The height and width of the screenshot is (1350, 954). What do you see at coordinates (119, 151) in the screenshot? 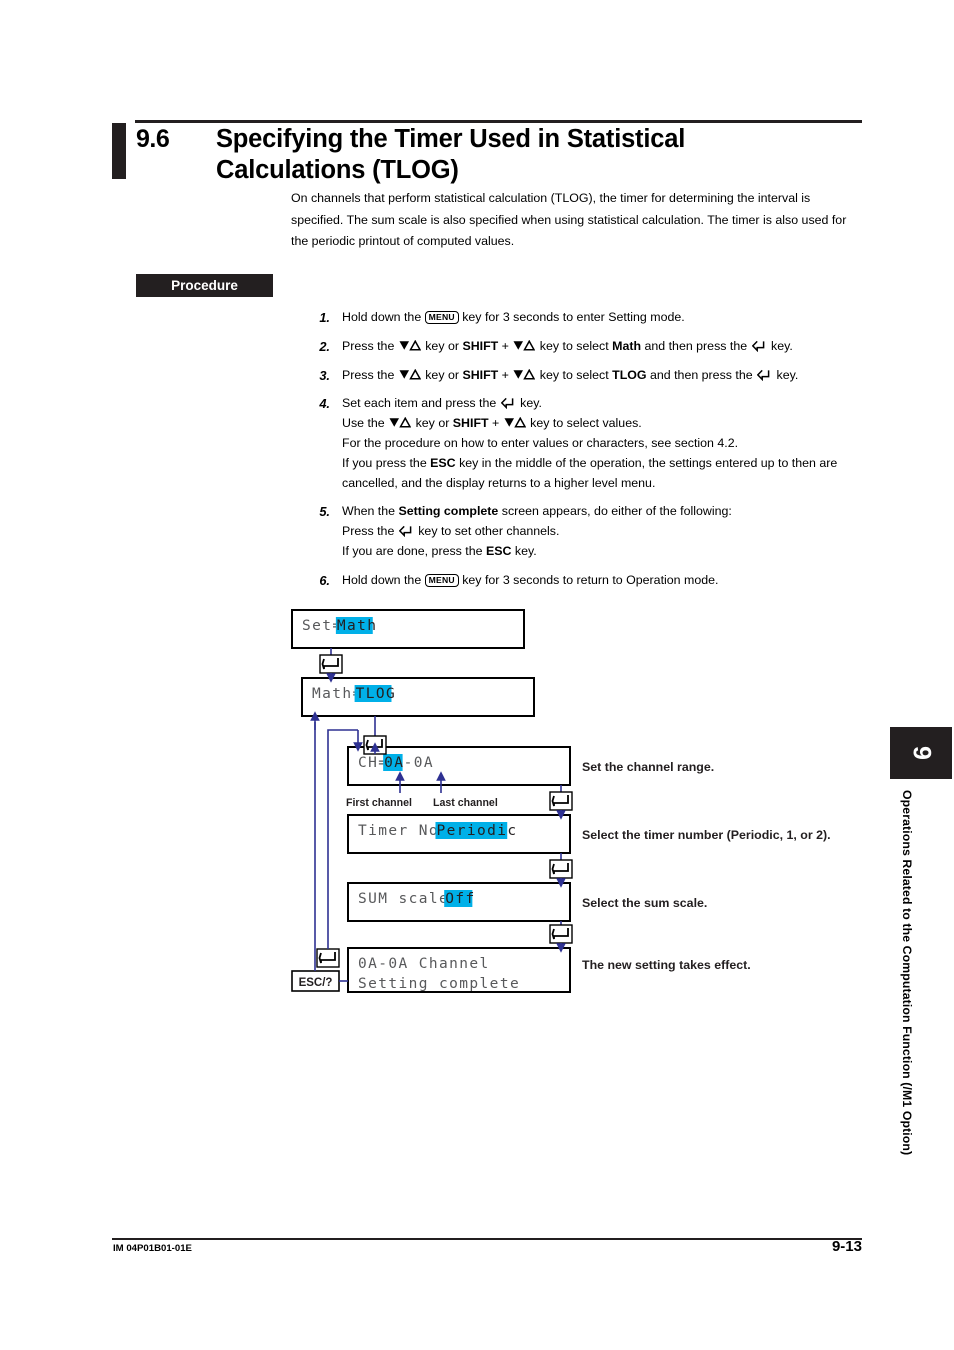
I see `heading-accent-bar` at bounding box center [119, 151].